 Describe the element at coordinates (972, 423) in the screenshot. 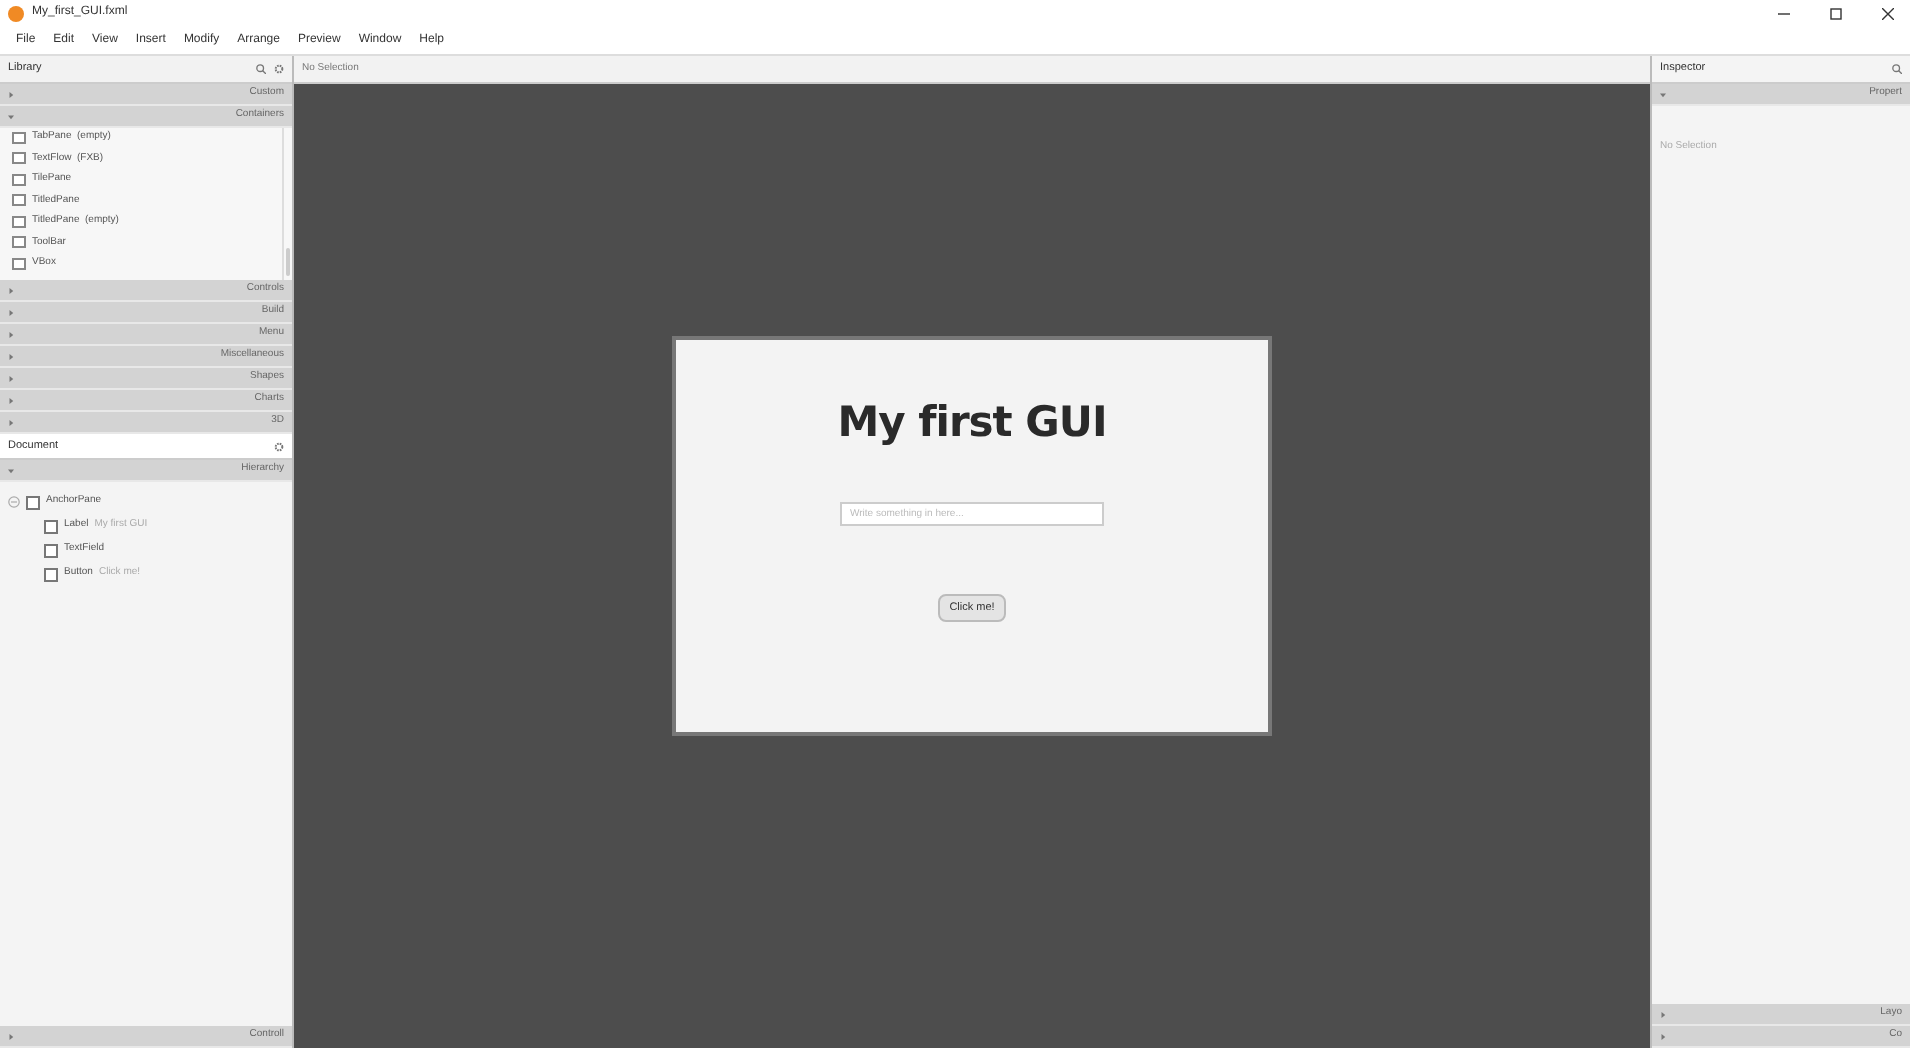

I see `gui-label: My first GUI` at that location.